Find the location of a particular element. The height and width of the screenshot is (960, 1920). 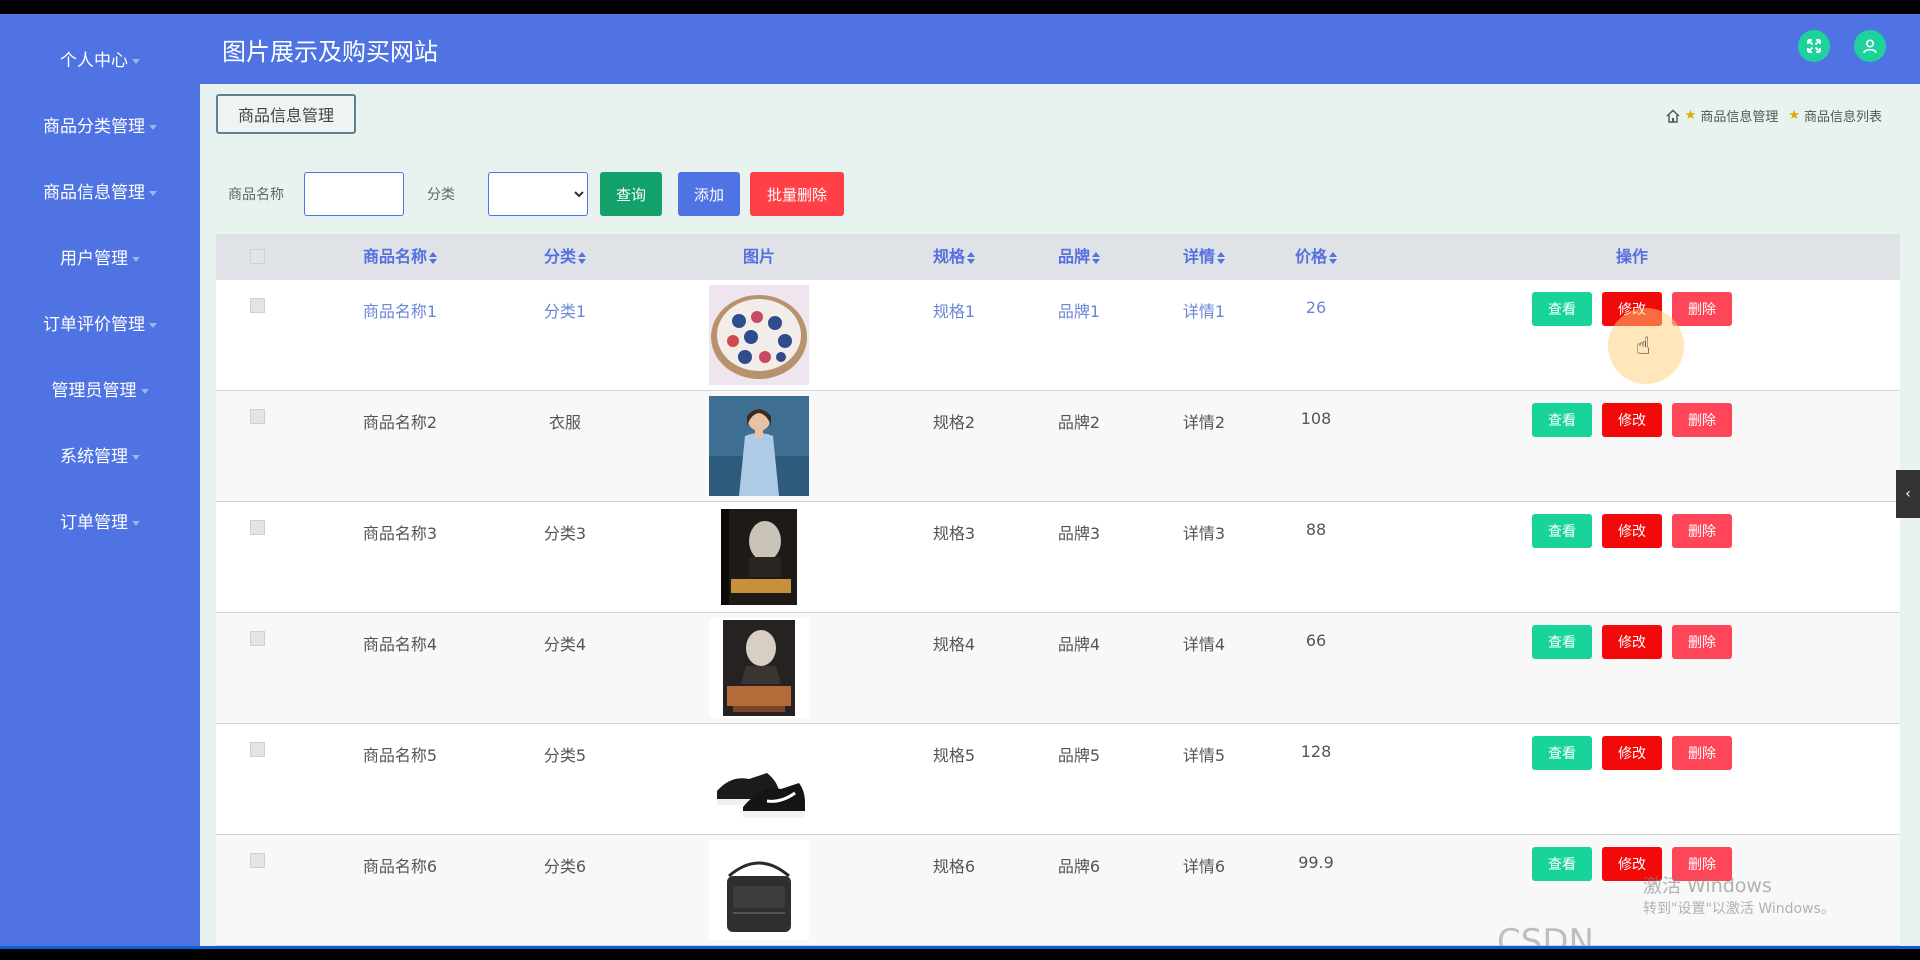

cell-spec: 规格4 is located at coordinates (954, 644).